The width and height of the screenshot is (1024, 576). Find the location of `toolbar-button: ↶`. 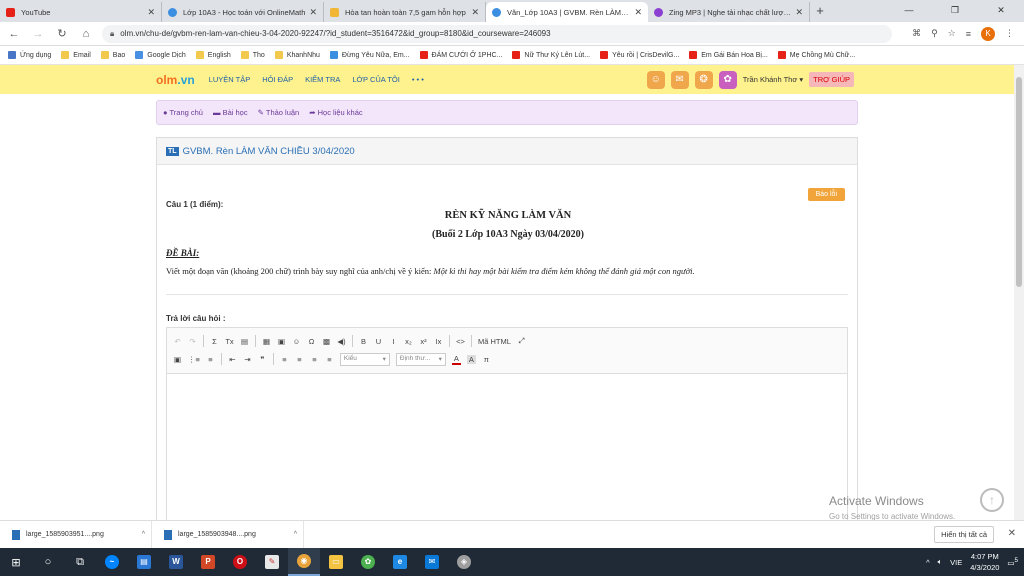

toolbar-button: ↶ is located at coordinates (177, 341).